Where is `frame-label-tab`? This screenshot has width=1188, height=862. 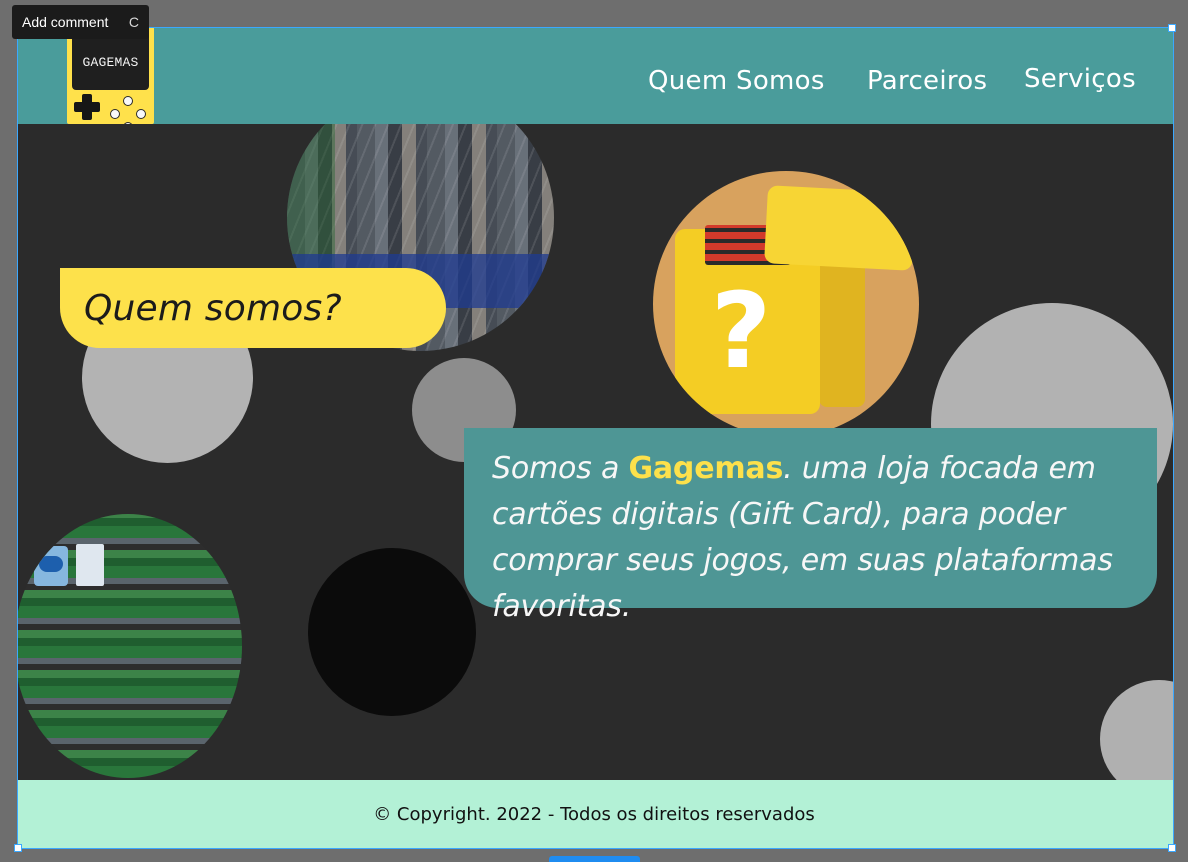 frame-label-tab is located at coordinates (594, 859).